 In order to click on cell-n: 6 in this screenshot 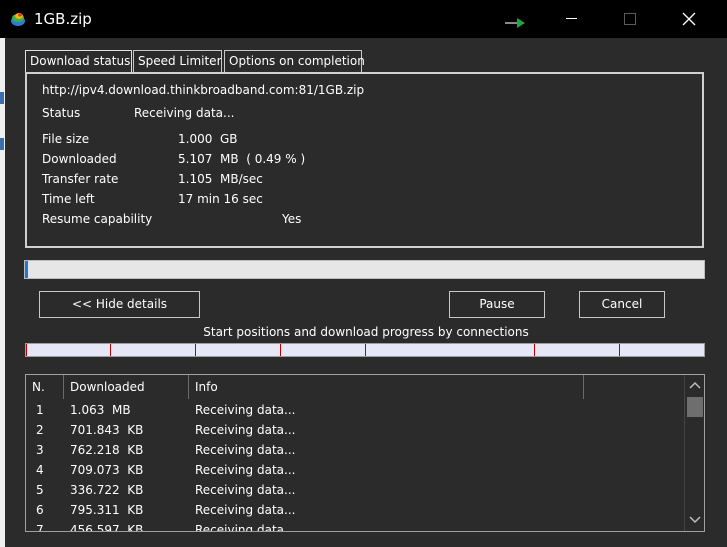, I will do `click(40, 510)`.